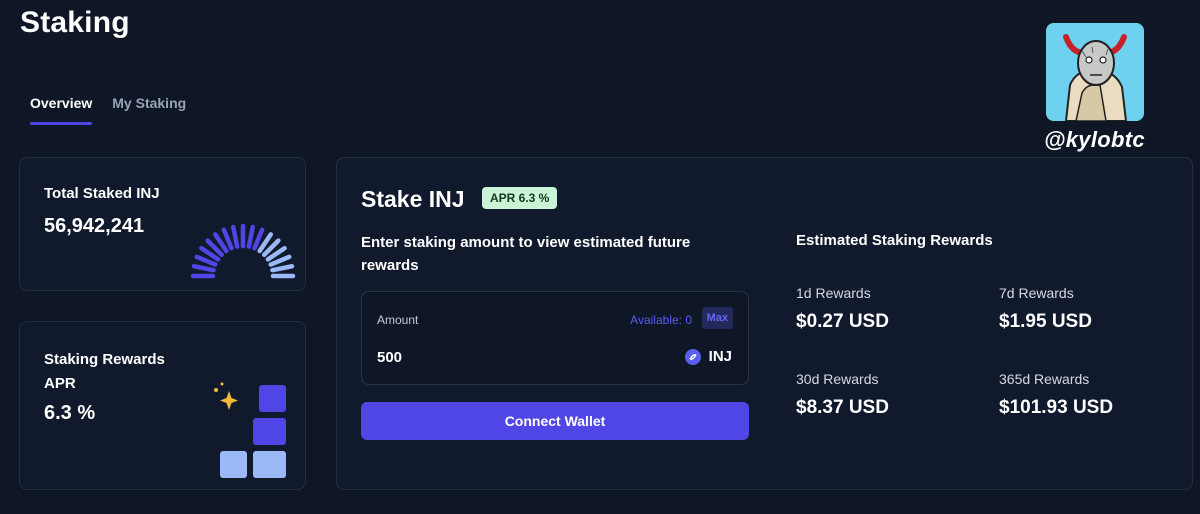 The width and height of the screenshot is (1200, 514). What do you see at coordinates (413, 199) in the screenshot?
I see `stake-title: Stake INJ` at bounding box center [413, 199].